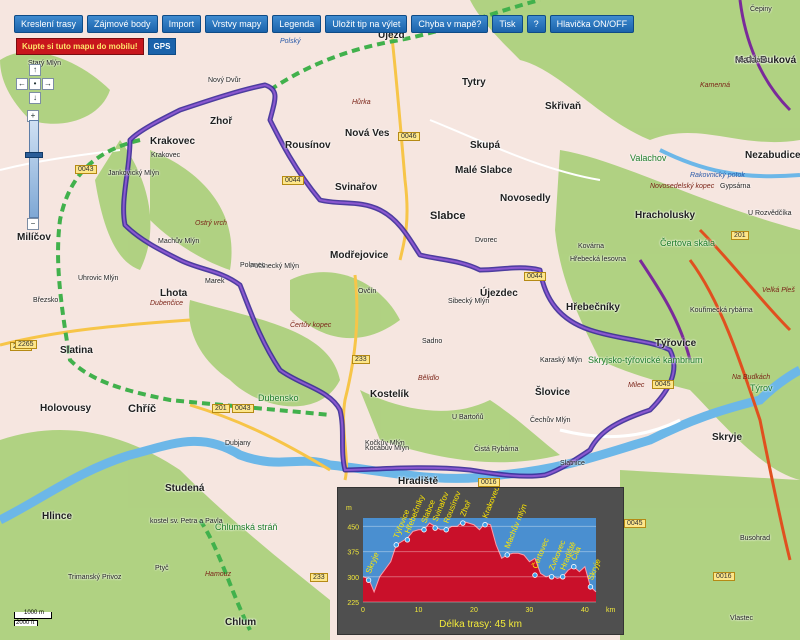  Describe the element at coordinates (34, 155) in the screenshot. I see `zoom-slider-thumb` at that location.